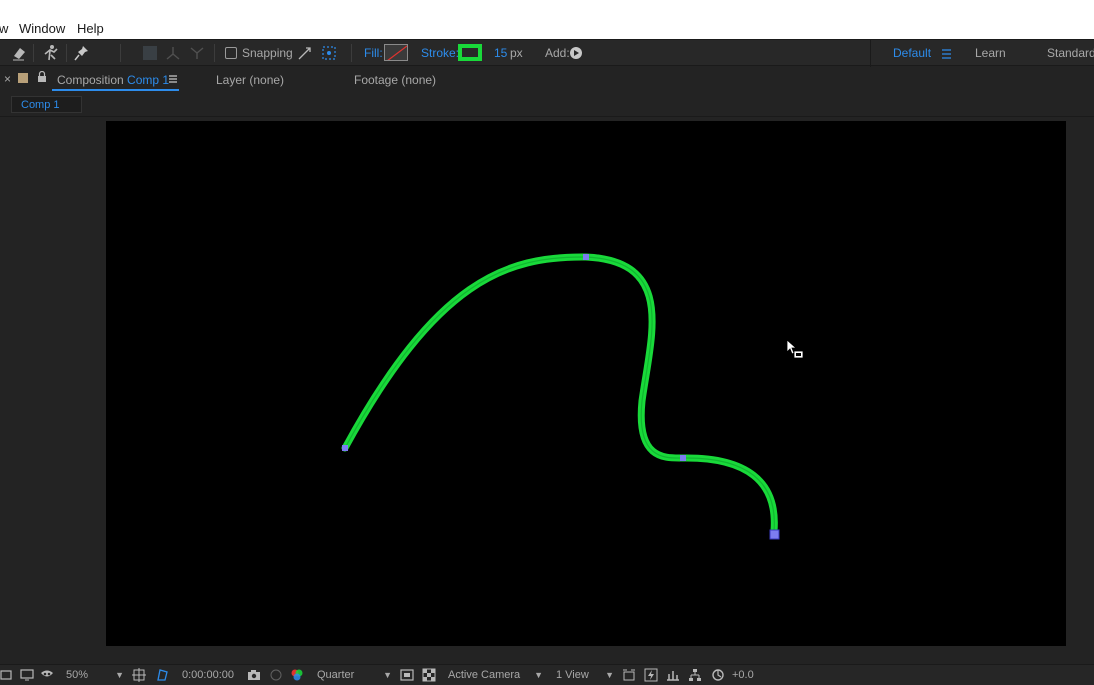  Describe the element at coordinates (336, 675) in the screenshot. I see `resolution-value: Quarter` at that location.